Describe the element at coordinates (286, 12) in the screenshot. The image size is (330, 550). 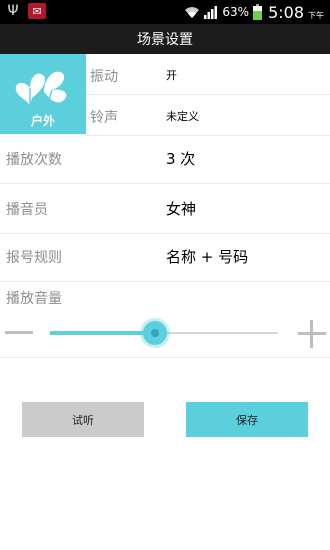
I see `clock: 5:08` at that location.